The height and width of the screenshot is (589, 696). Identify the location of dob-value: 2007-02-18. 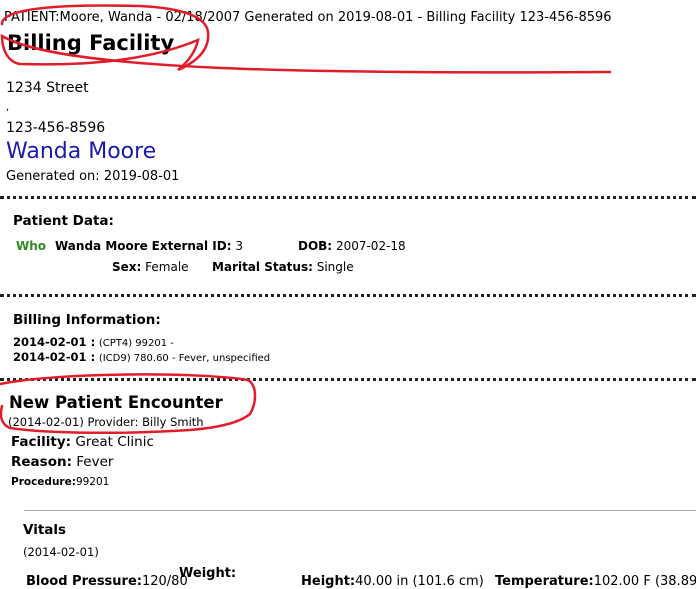
(370, 246).